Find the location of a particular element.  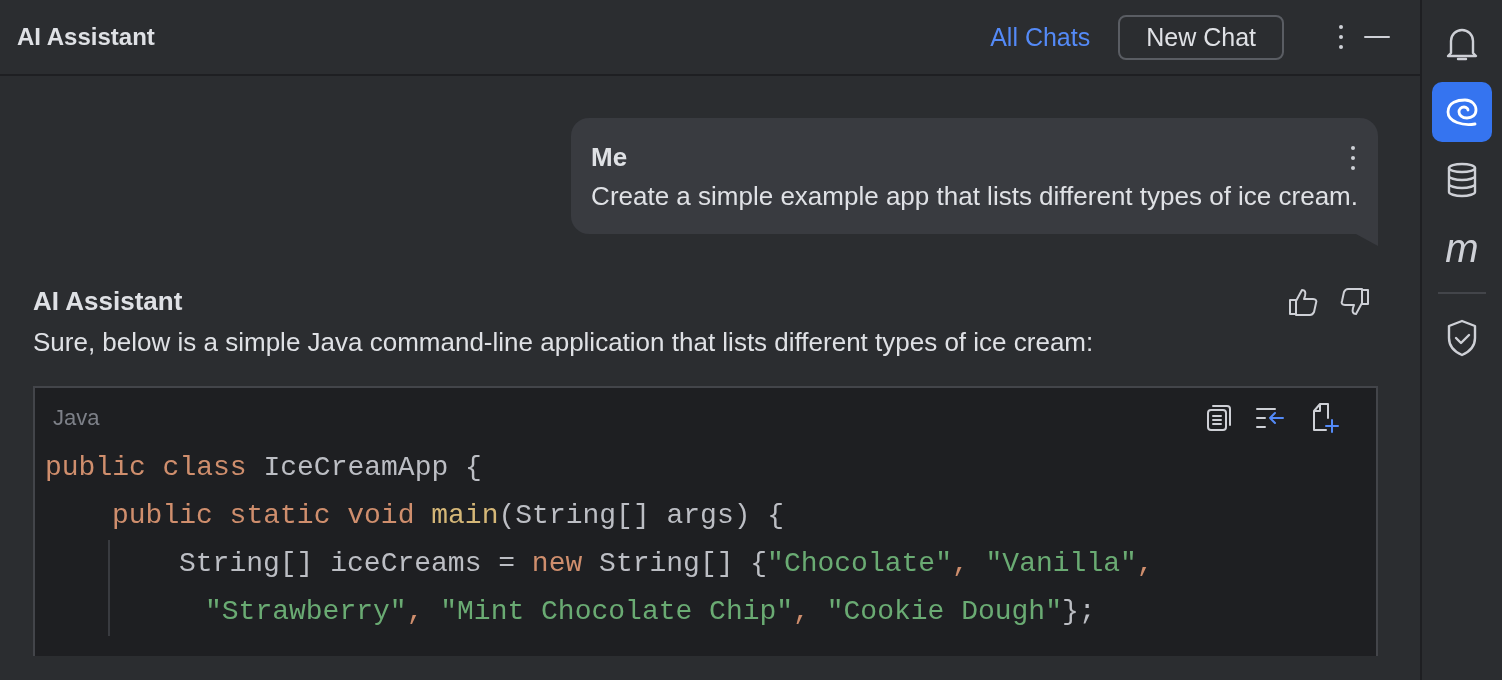

all-chats-link: All Chats is located at coordinates (1040, 37).